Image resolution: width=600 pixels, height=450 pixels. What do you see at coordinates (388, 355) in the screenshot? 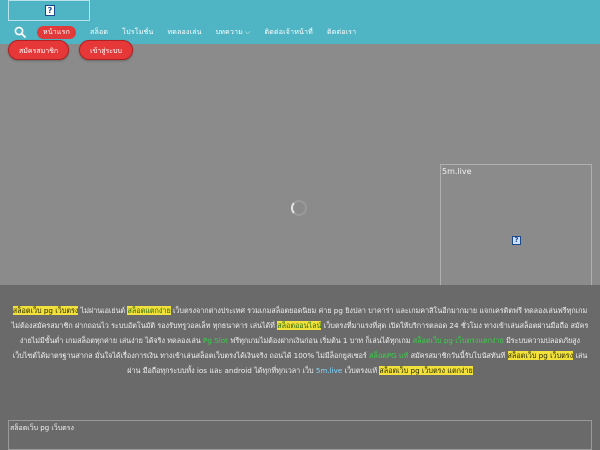
I see `article-link: สล็อตPG แท้` at bounding box center [388, 355].